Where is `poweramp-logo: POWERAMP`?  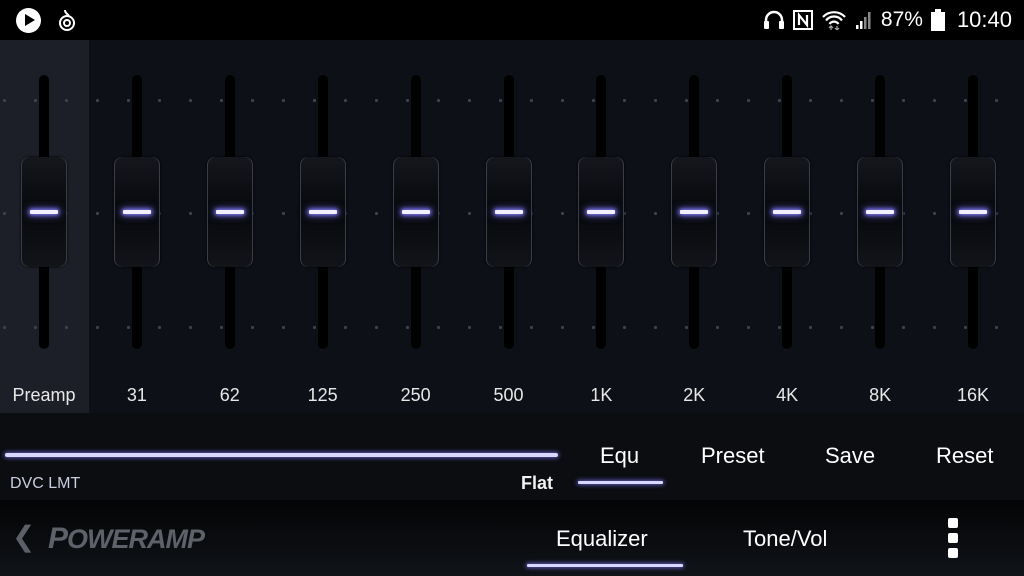
poweramp-logo: POWERAMP is located at coordinates (126, 539).